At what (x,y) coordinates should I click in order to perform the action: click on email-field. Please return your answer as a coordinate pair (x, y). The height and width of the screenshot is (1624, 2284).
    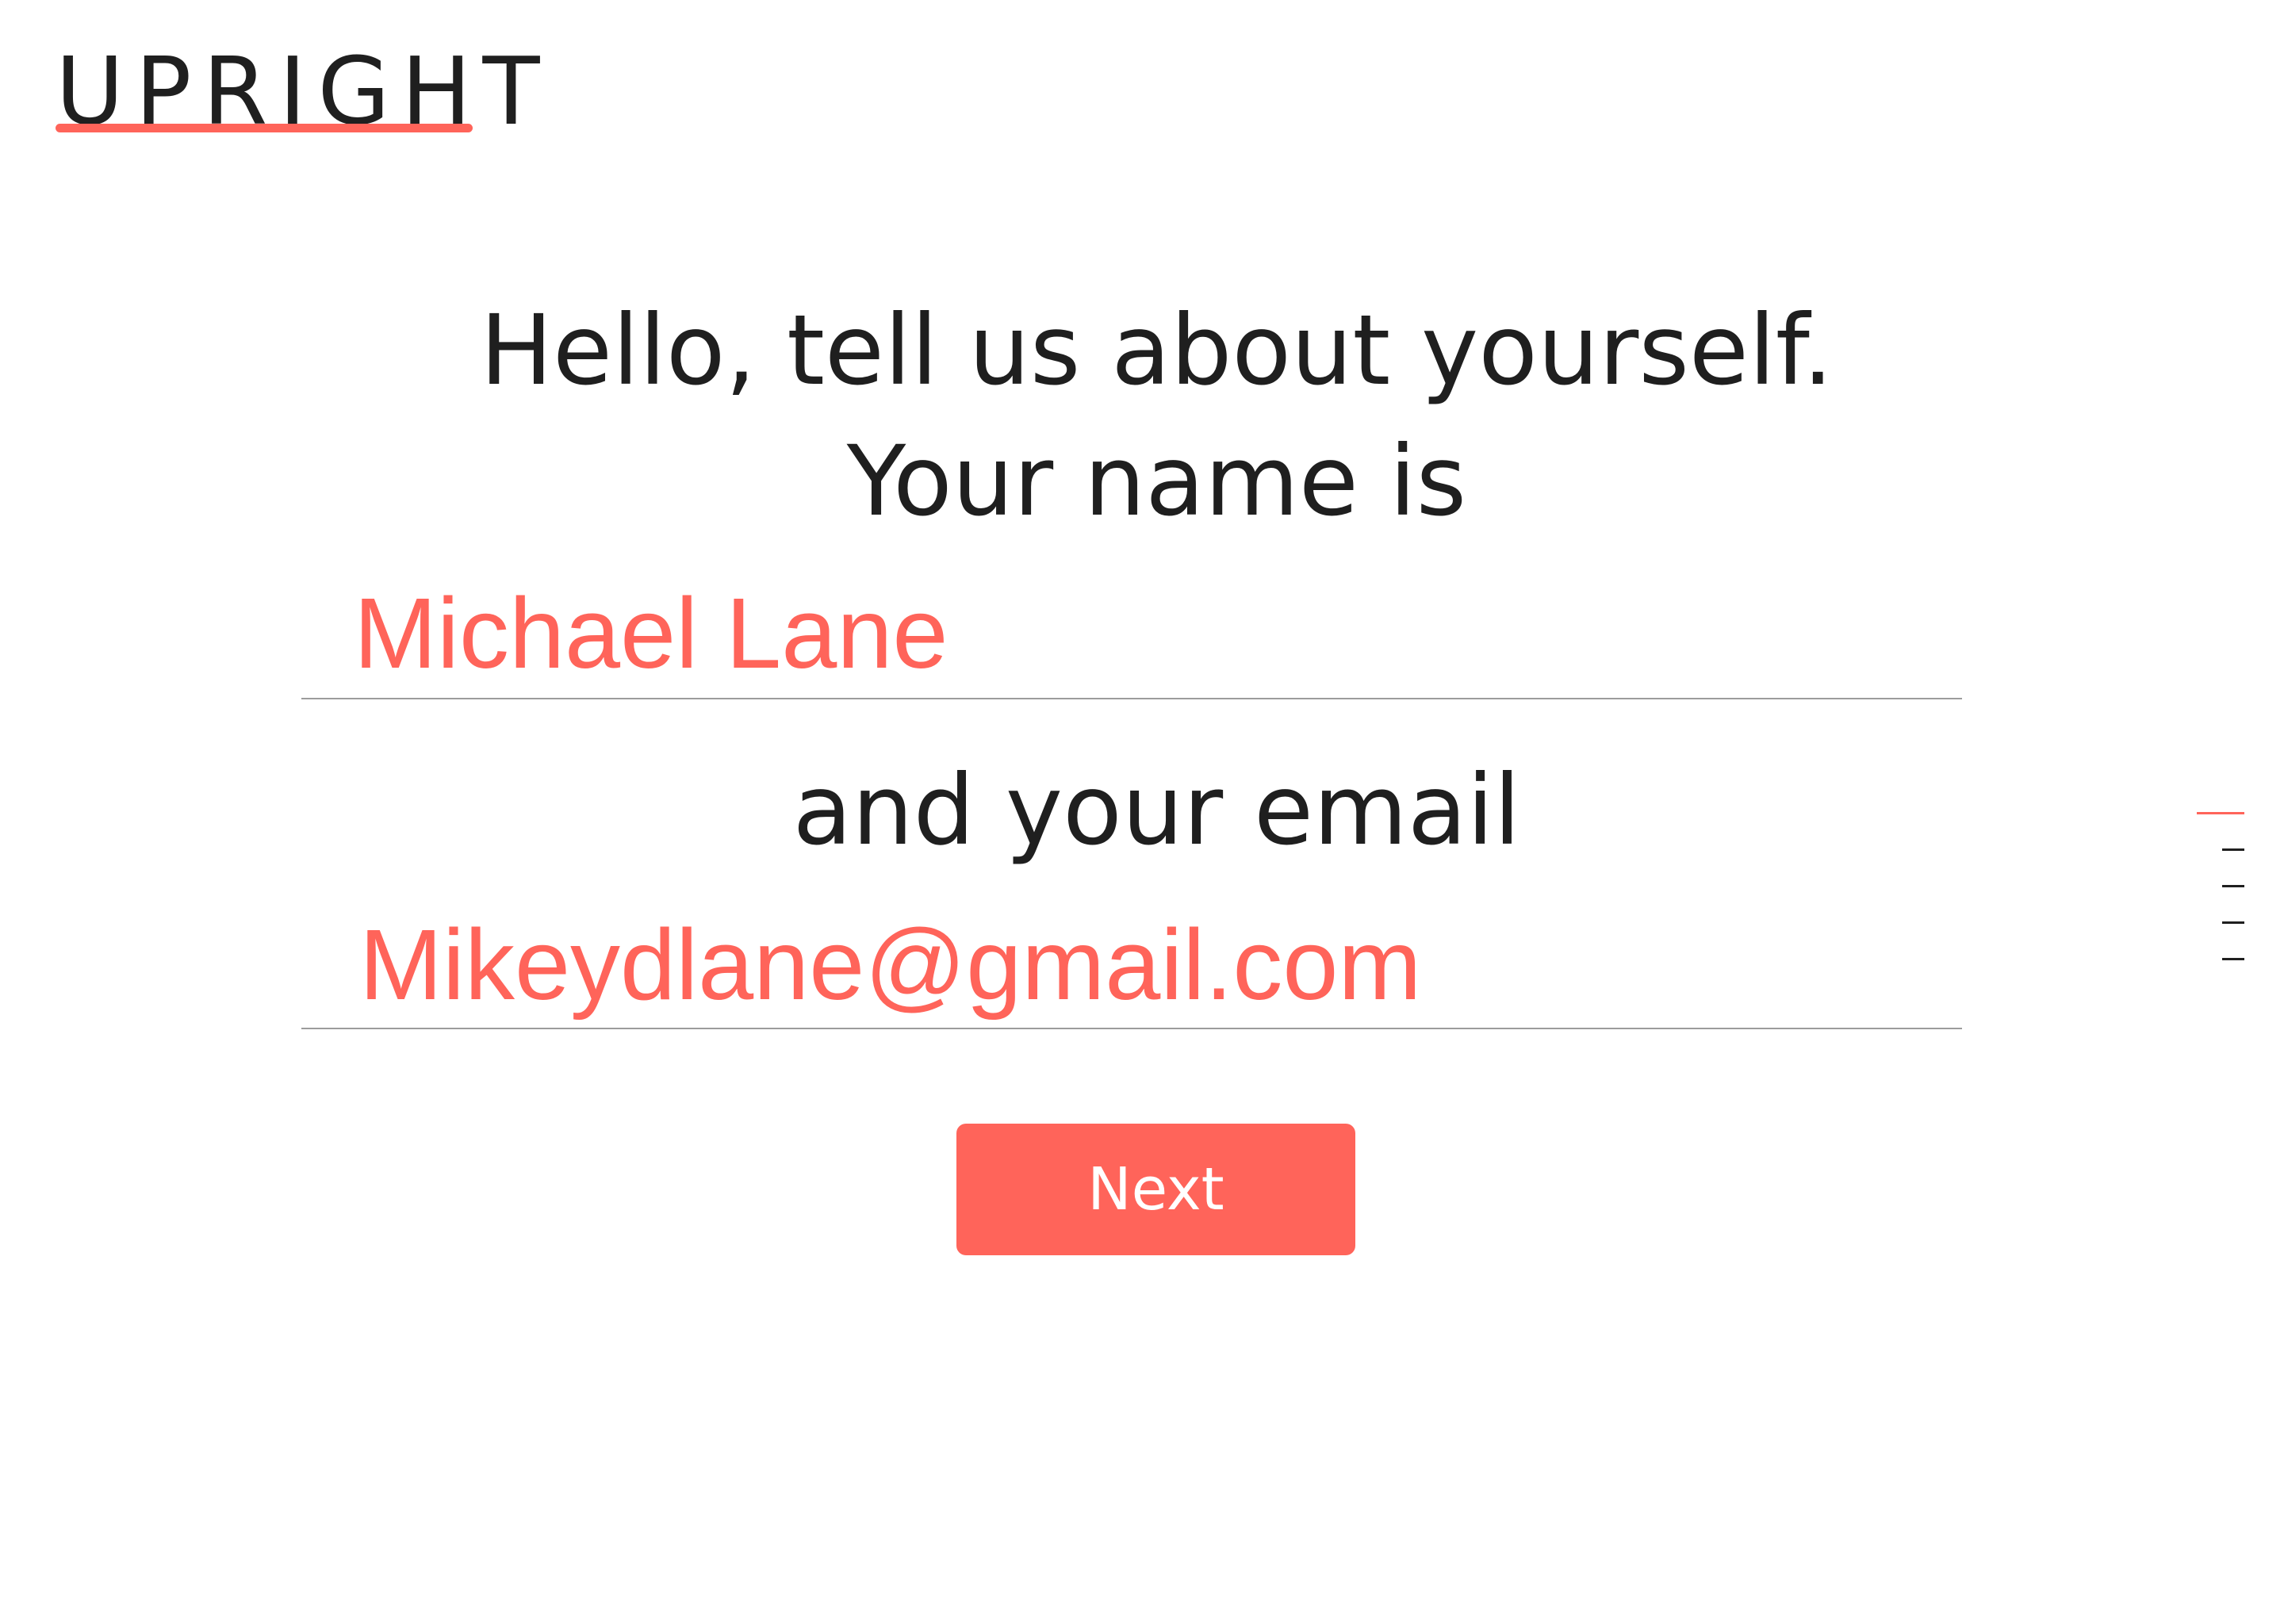
    Looking at the image, I should click on (1156, 964).